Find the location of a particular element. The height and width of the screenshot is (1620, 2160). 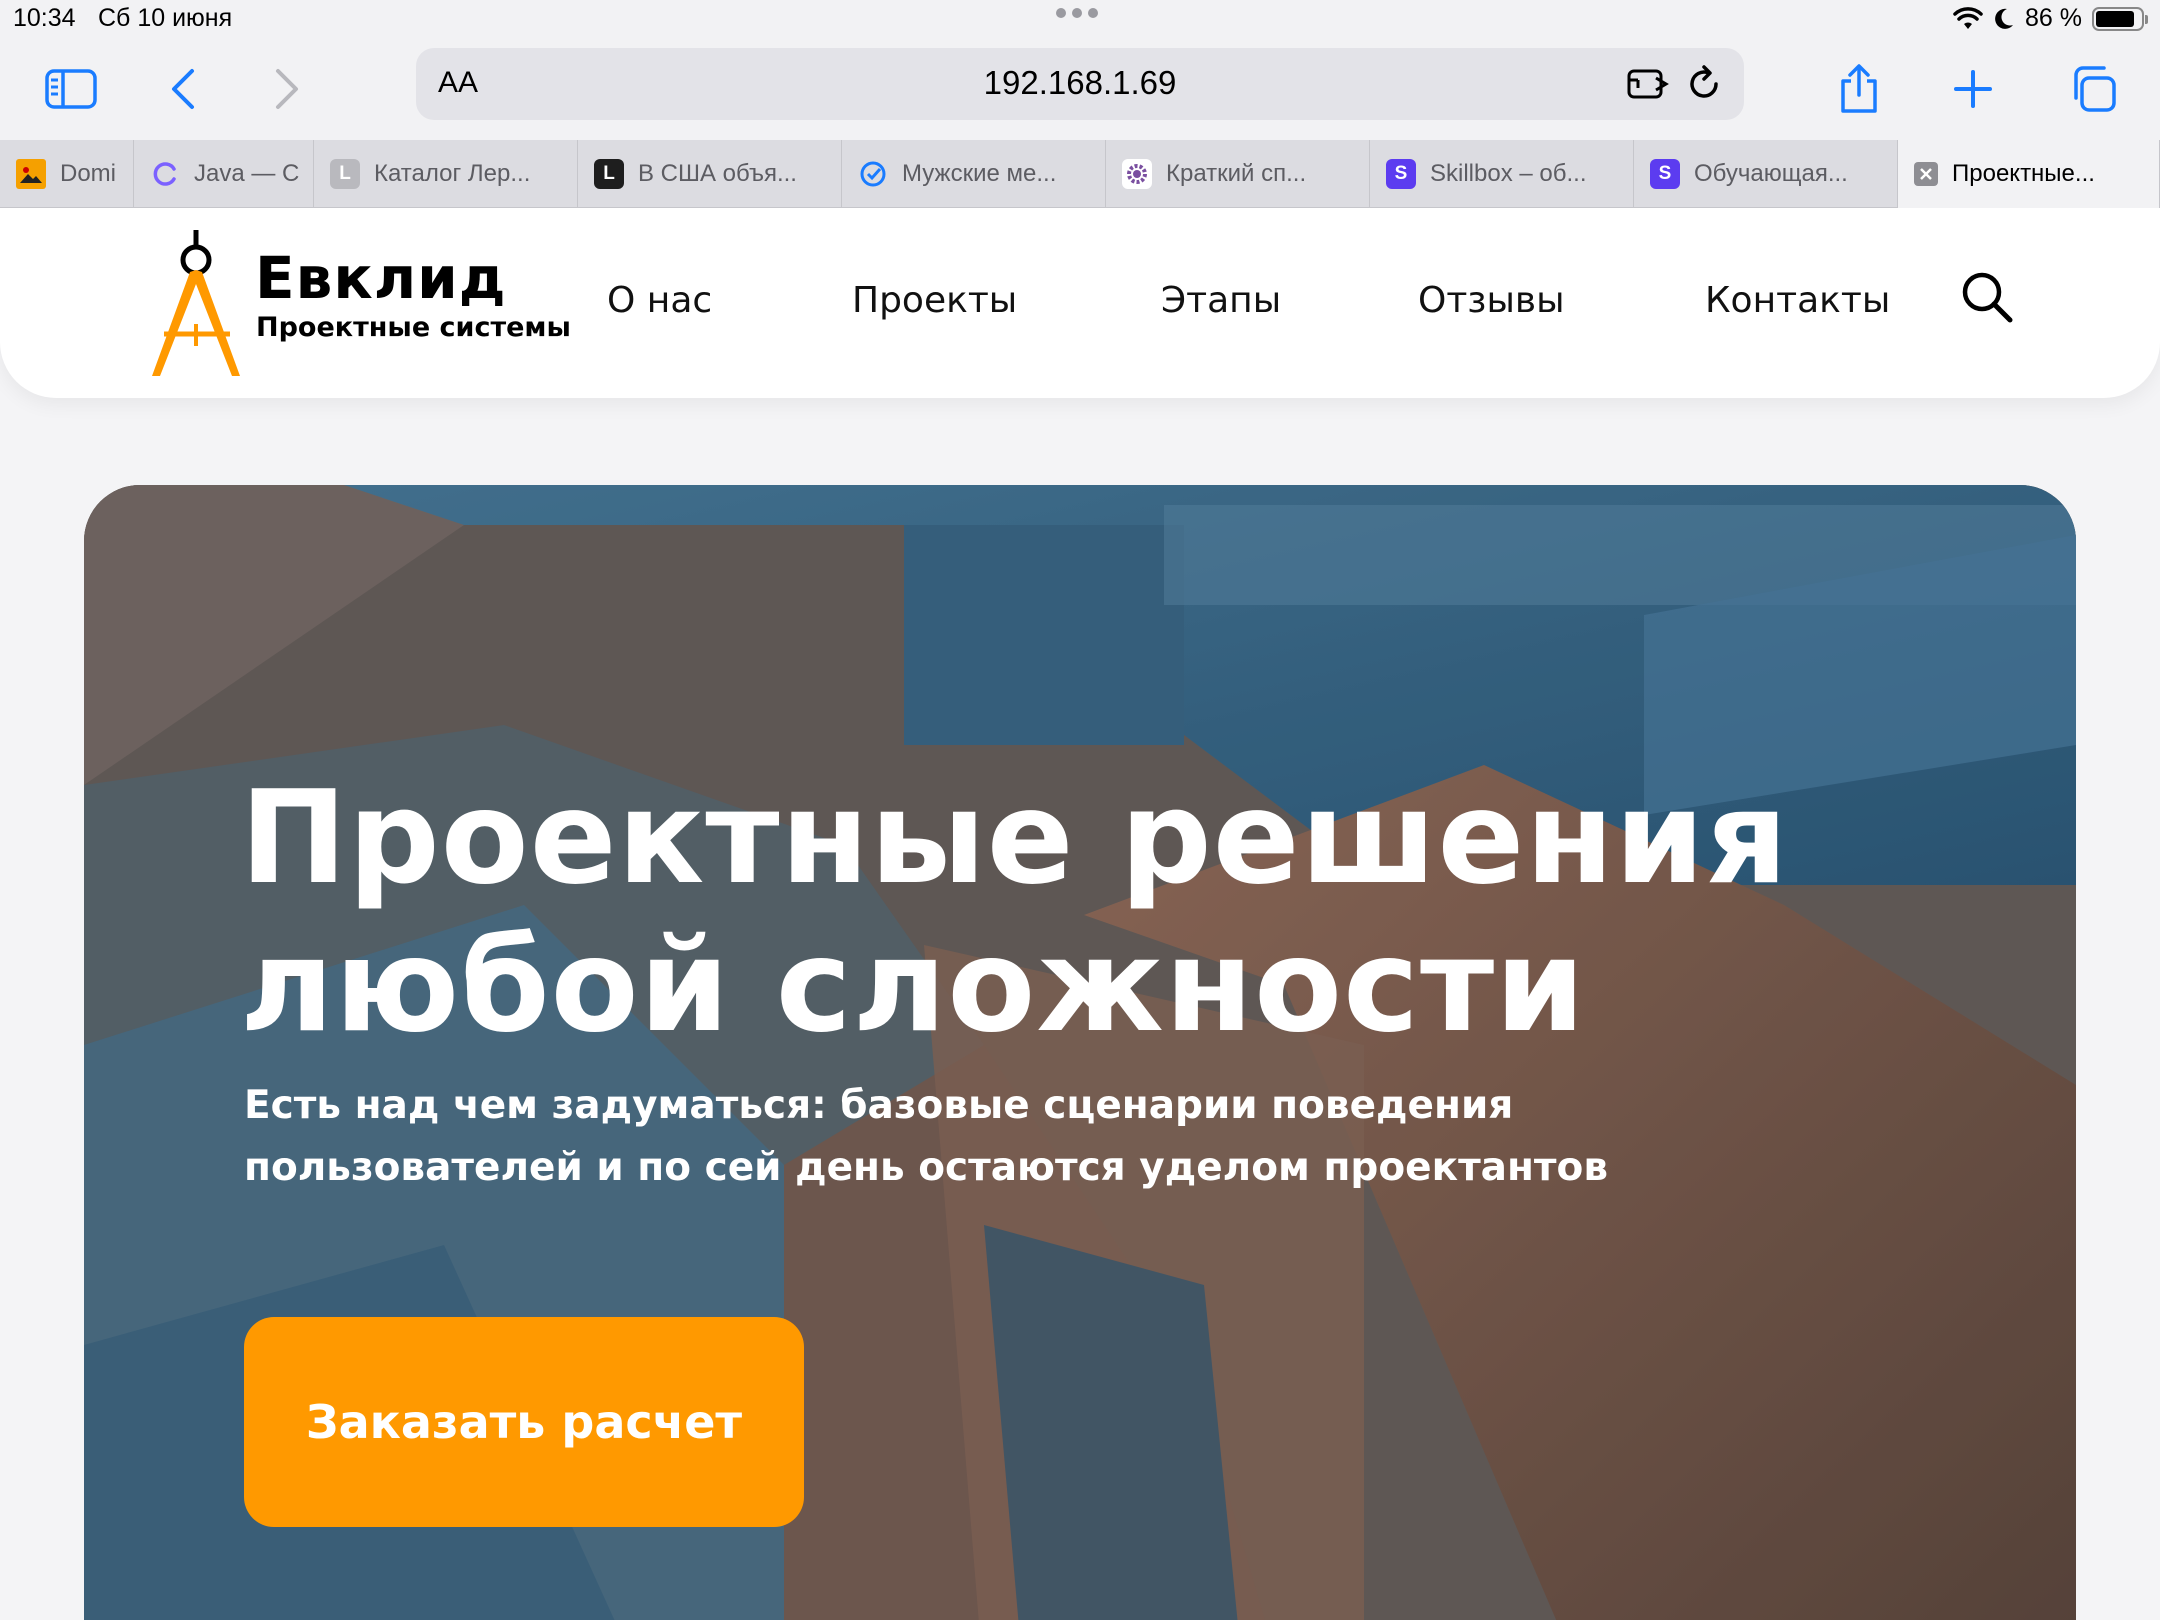

browser-tab: Domi is located at coordinates (67, 174).